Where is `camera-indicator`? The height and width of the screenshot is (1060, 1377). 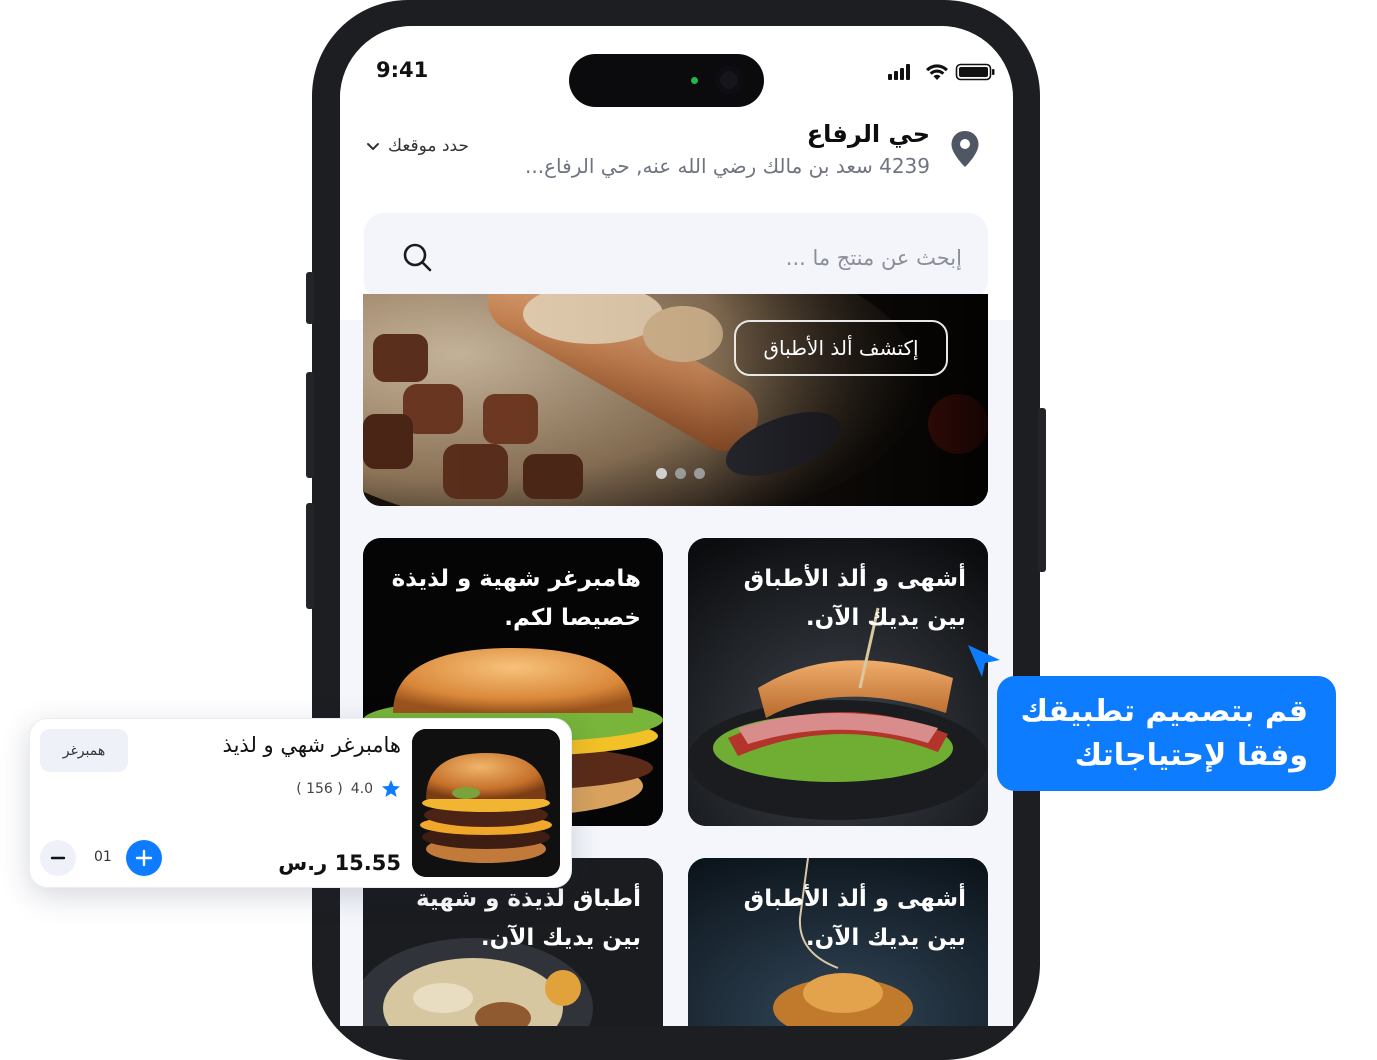
camera-indicator is located at coordinates (694, 80).